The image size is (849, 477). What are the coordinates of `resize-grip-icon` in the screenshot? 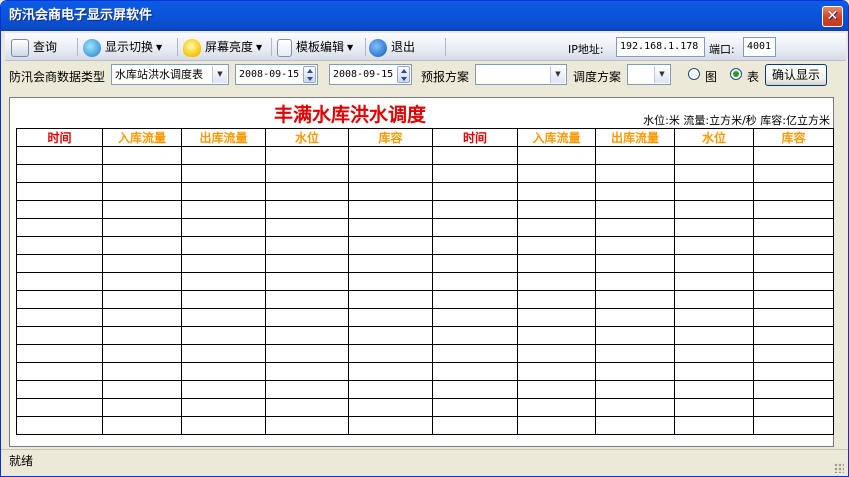 It's located at (839, 468).